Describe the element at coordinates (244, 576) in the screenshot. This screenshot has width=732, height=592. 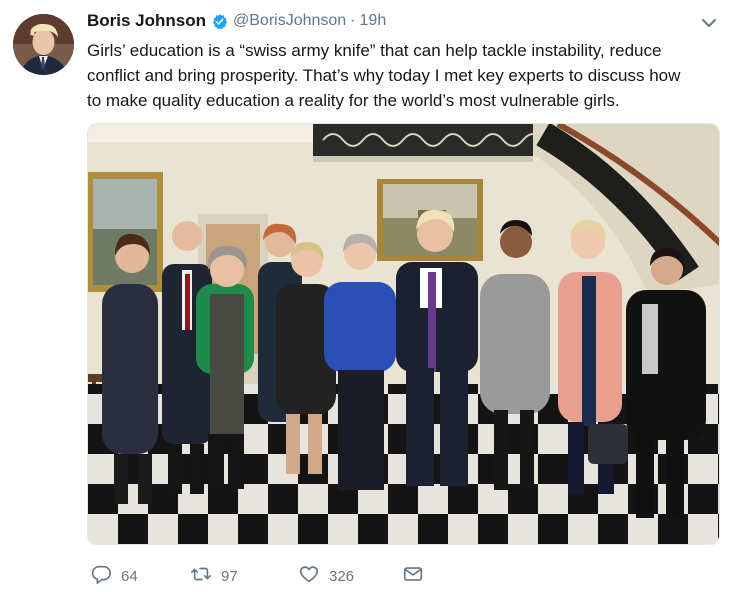
I see `retweet-button: 97` at that location.